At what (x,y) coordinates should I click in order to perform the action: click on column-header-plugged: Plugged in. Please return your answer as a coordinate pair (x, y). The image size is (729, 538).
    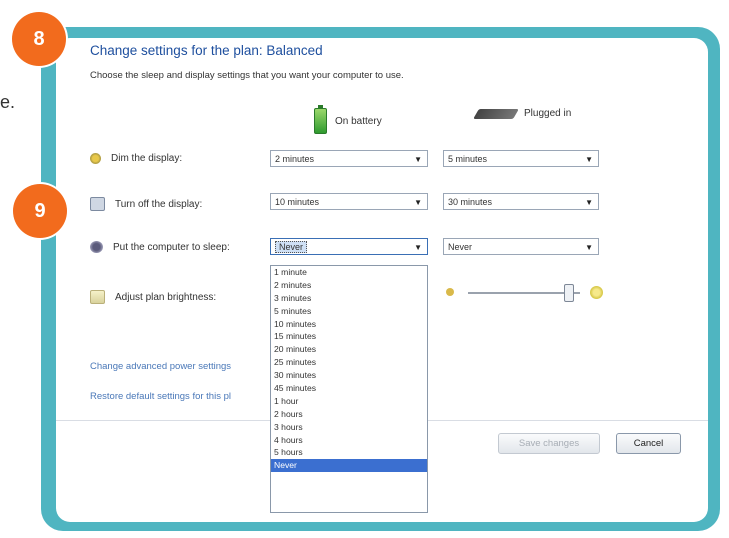
    Looking at the image, I should click on (522, 113).